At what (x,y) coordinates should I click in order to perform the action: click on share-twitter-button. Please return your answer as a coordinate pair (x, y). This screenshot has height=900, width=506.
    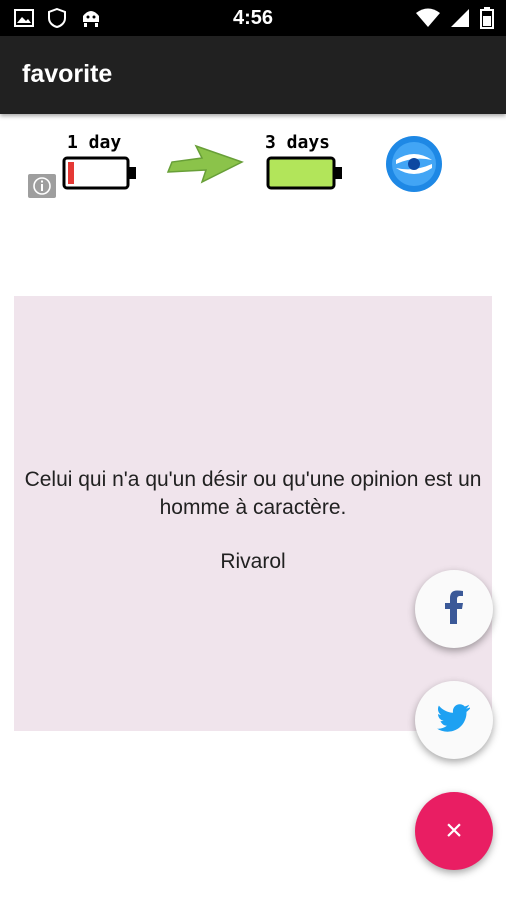
    Looking at the image, I should click on (454, 720).